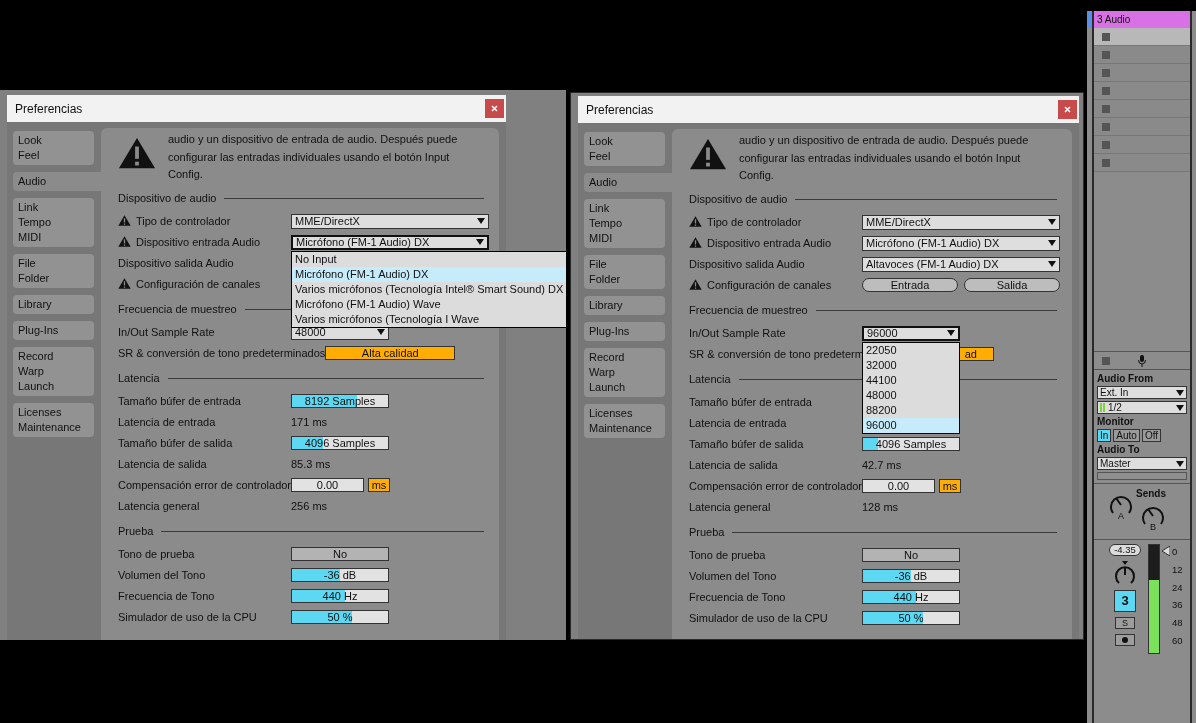 Image resolution: width=1196 pixels, height=723 pixels. Describe the element at coordinates (159, 506) in the screenshot. I see `setting-label: Latencia general` at that location.